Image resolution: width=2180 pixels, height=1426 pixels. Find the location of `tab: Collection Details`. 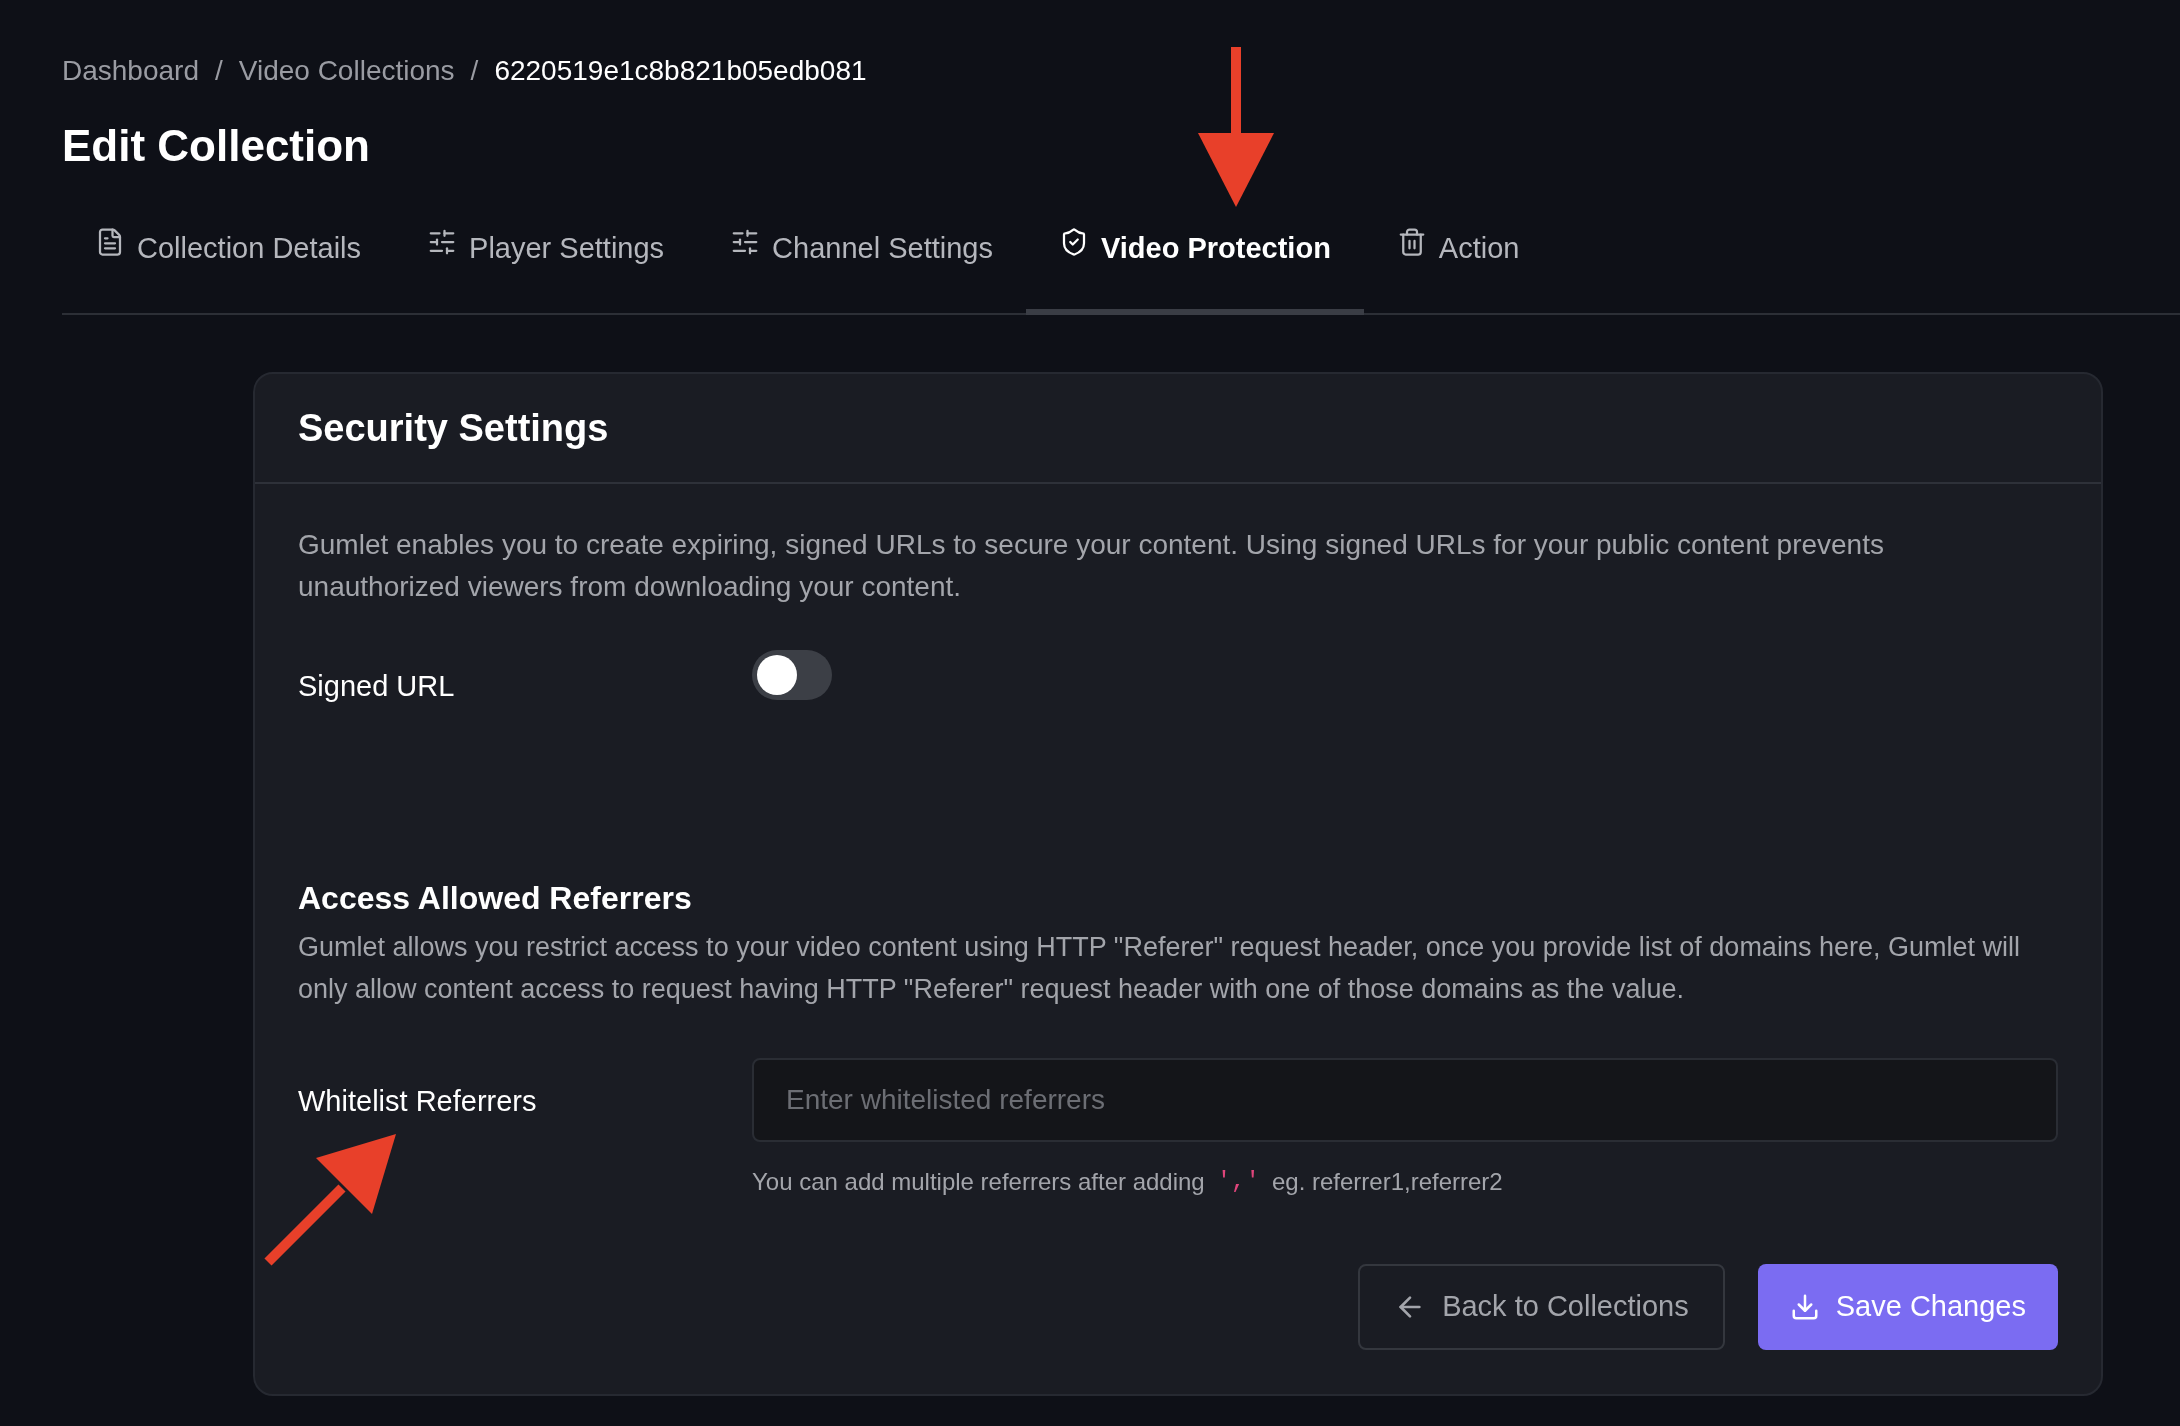

tab: Collection Details is located at coordinates (228, 259).